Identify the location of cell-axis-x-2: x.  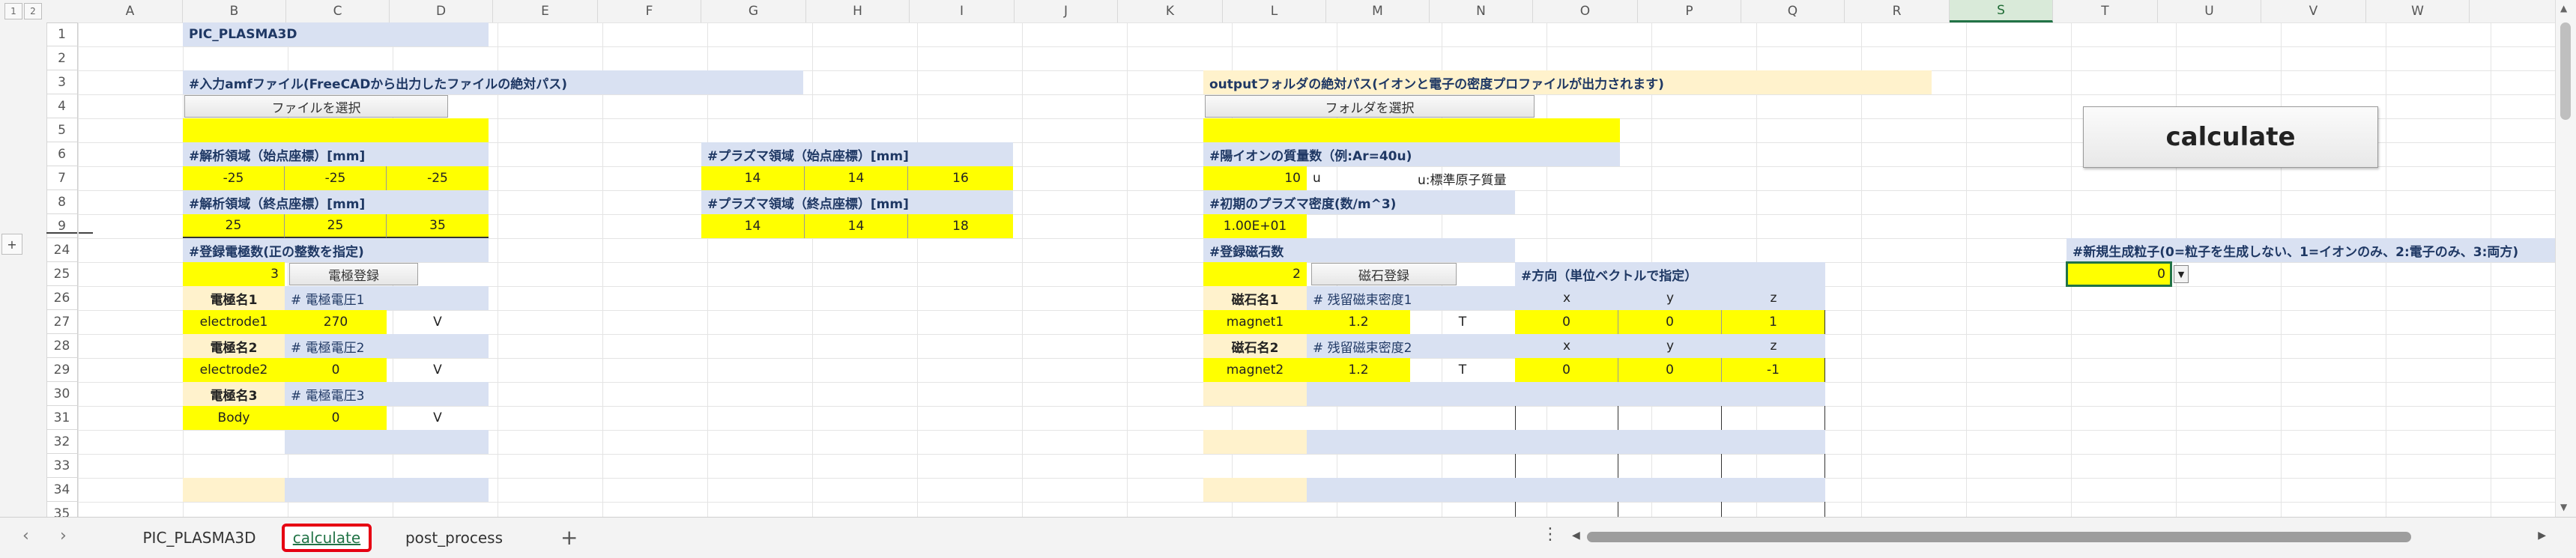
(1566, 346).